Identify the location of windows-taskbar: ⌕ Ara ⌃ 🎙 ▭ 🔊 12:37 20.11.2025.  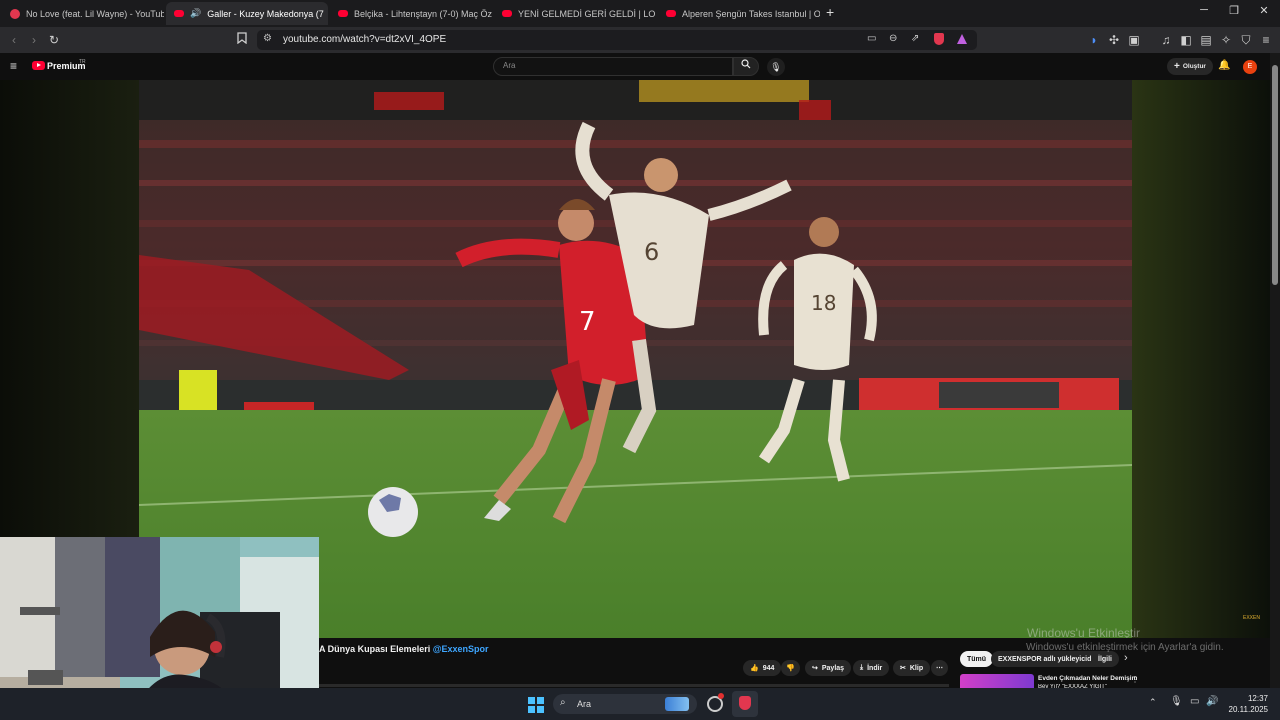
(640, 704).